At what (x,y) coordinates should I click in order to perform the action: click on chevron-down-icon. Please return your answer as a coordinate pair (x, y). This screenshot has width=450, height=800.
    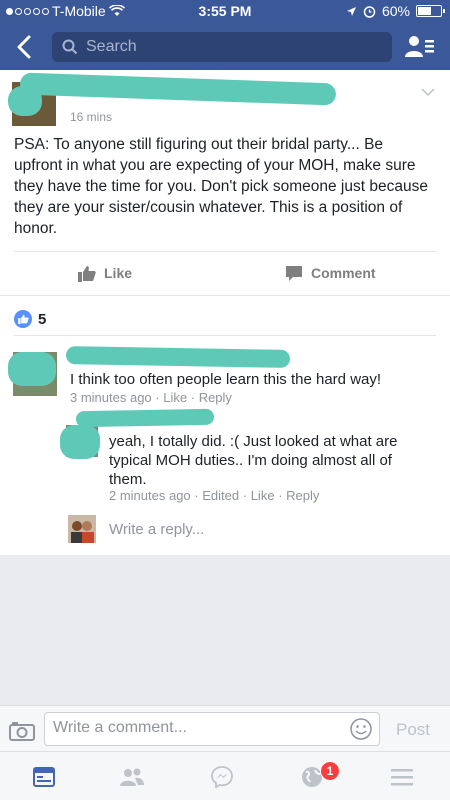
    Looking at the image, I should click on (428, 92).